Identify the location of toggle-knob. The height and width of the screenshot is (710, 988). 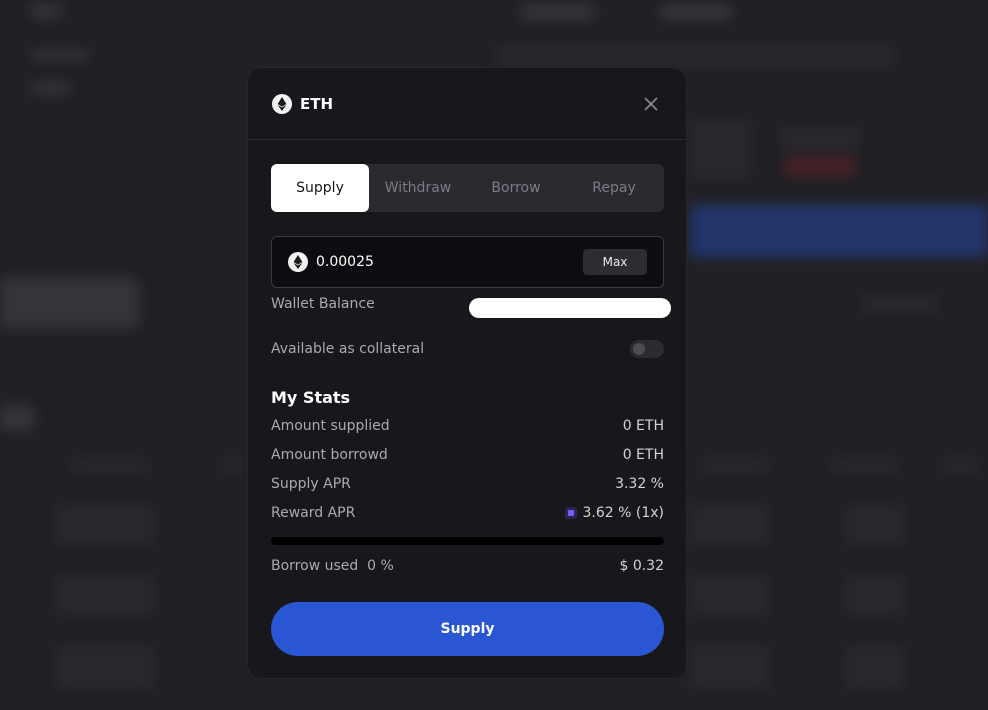
(639, 349).